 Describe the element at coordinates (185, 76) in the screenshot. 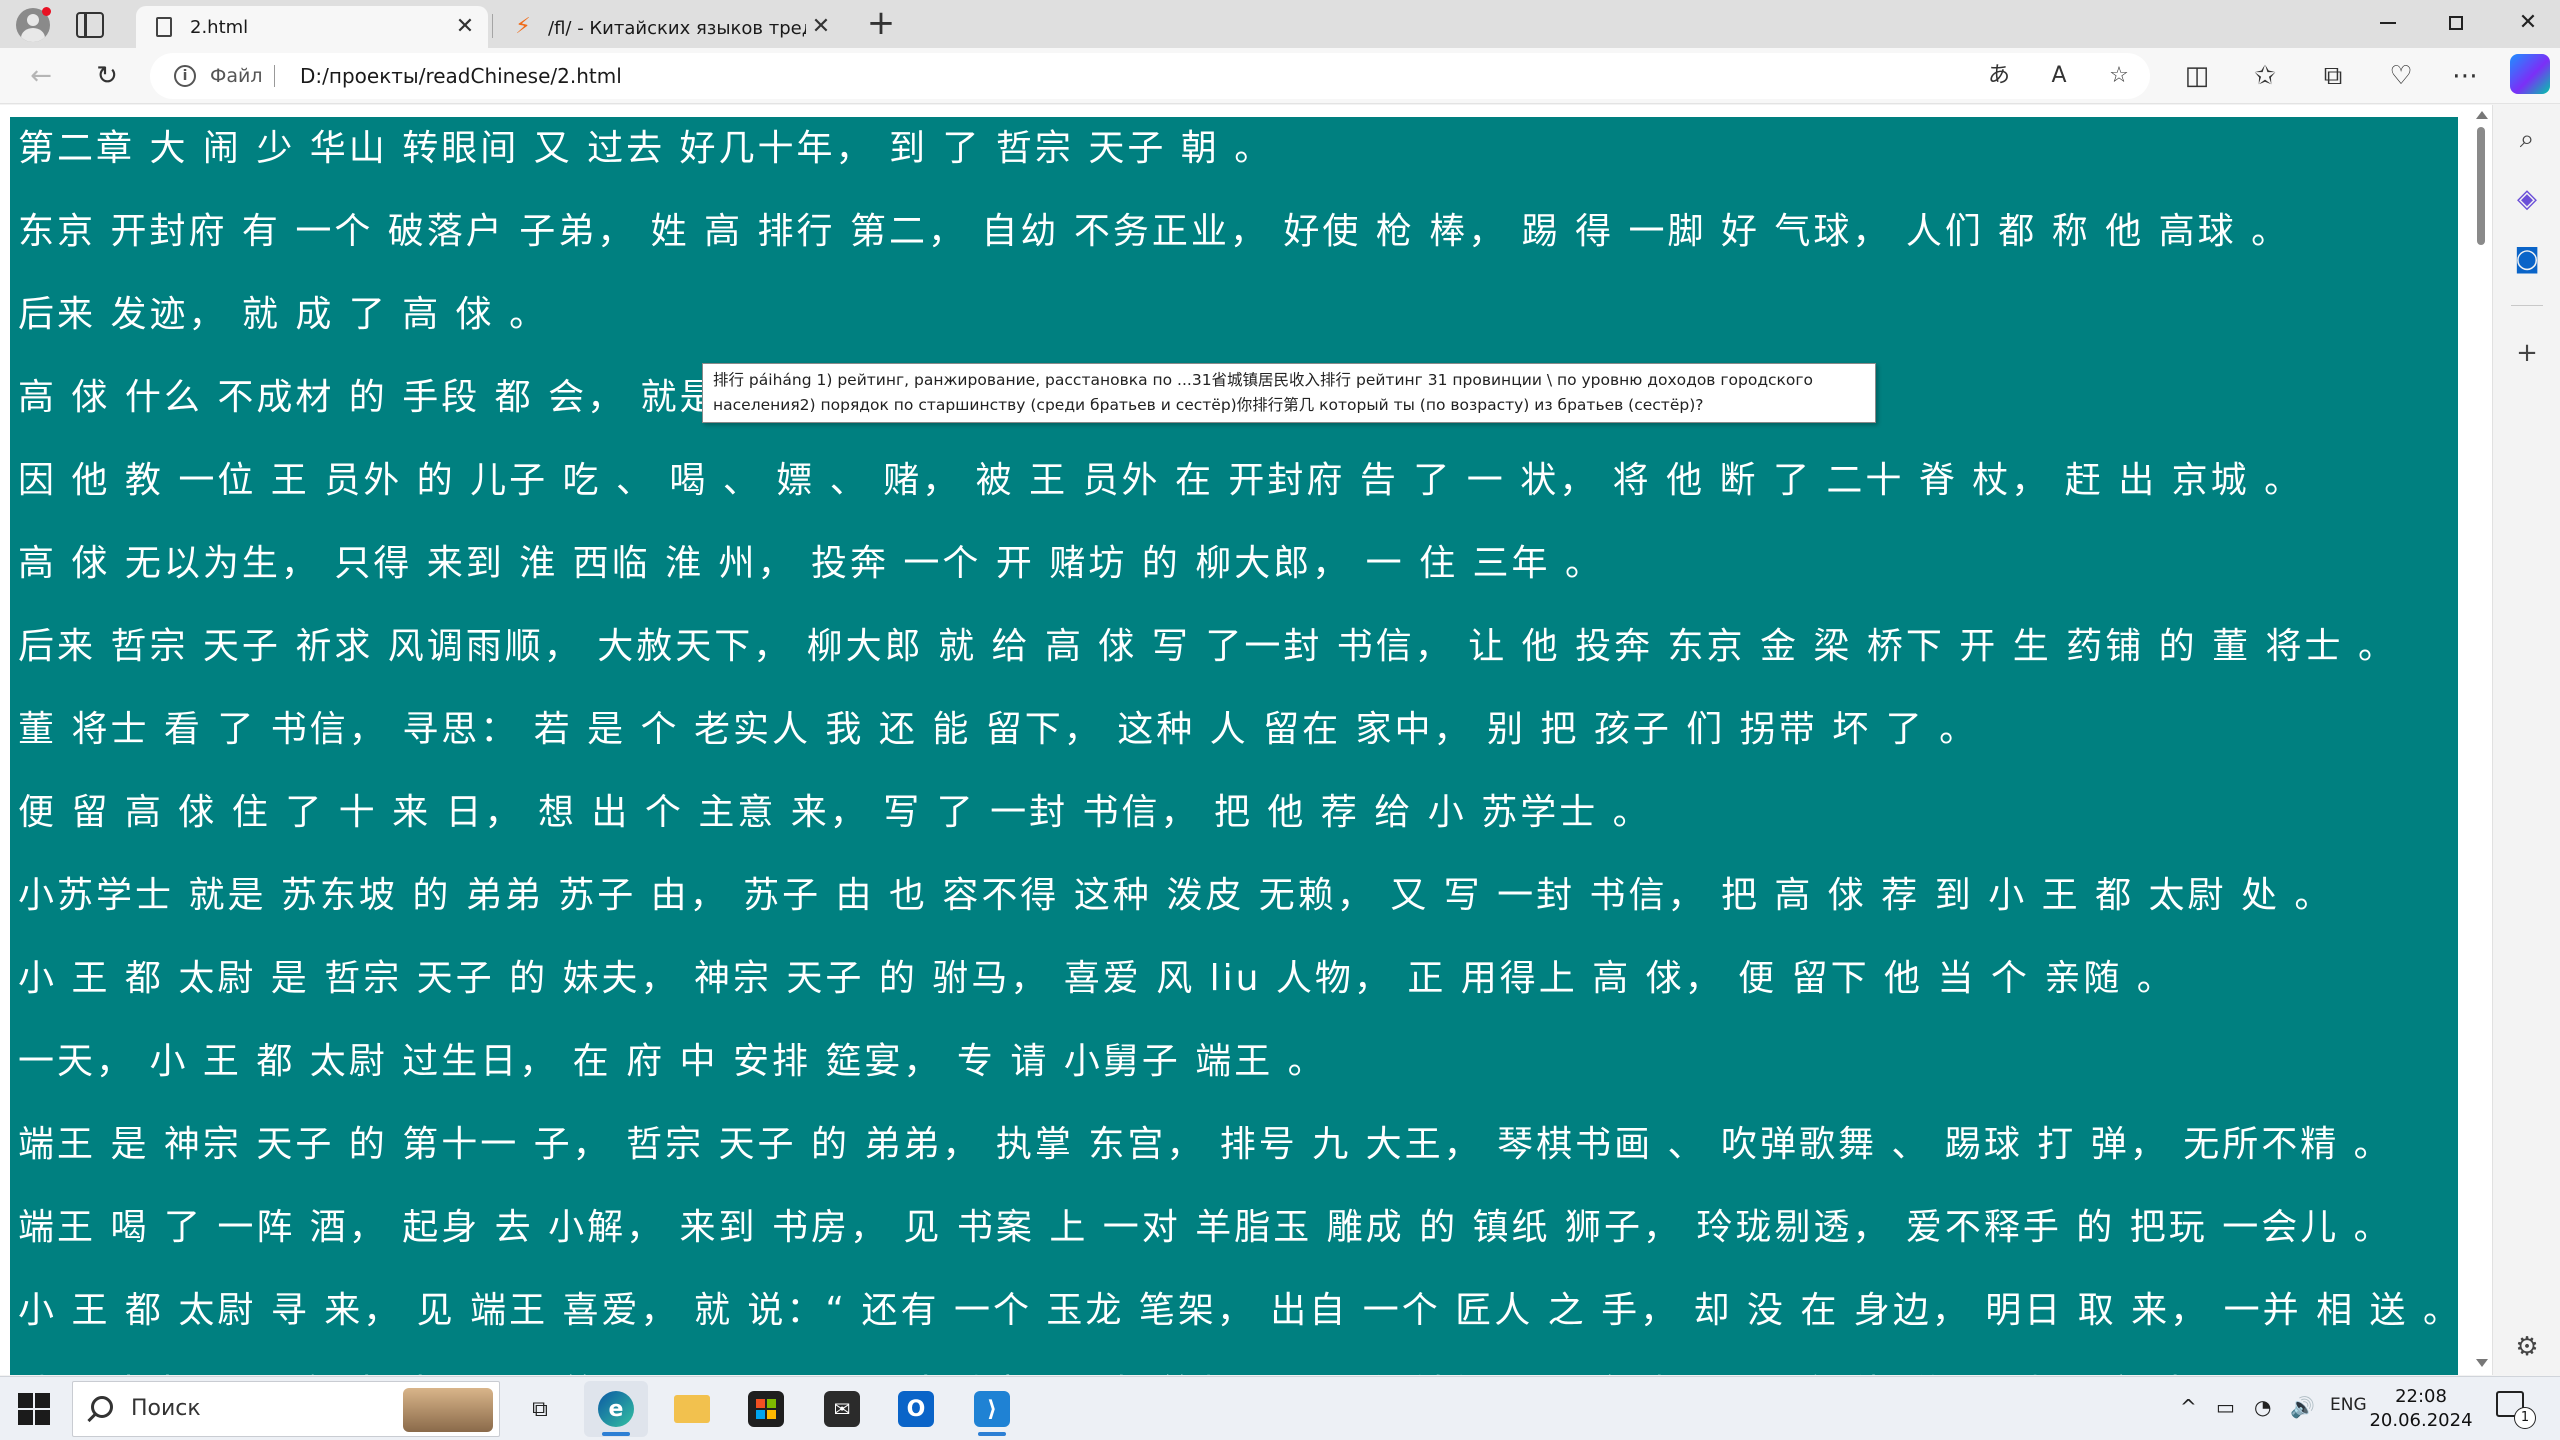

I see `info-icon: i` at that location.